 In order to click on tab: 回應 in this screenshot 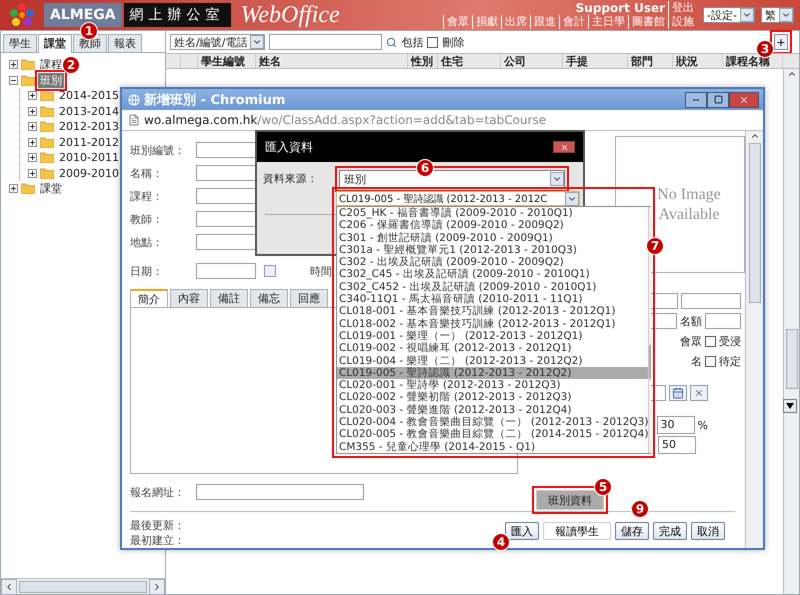, I will do `click(309, 298)`.